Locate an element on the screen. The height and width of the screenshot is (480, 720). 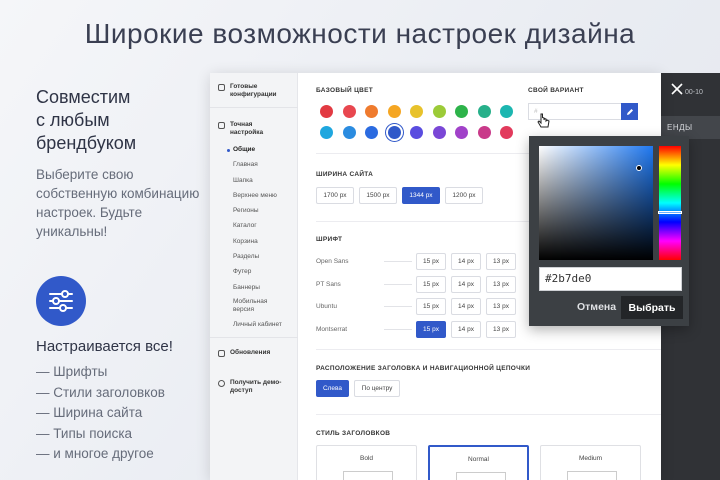
hue-handle is located at coordinates (670, 212).